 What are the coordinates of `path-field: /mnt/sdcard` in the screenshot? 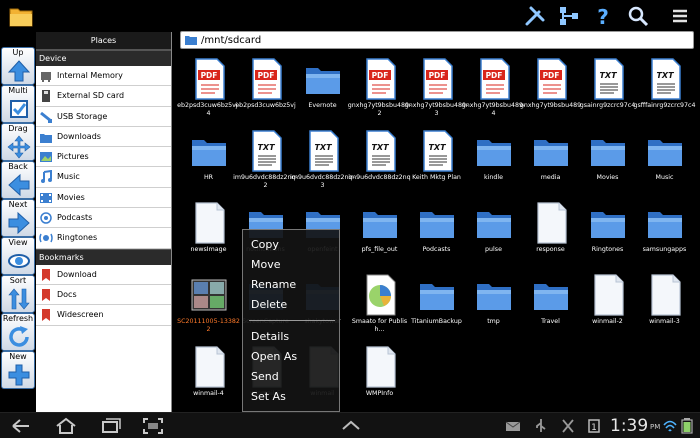 It's located at (437, 40).